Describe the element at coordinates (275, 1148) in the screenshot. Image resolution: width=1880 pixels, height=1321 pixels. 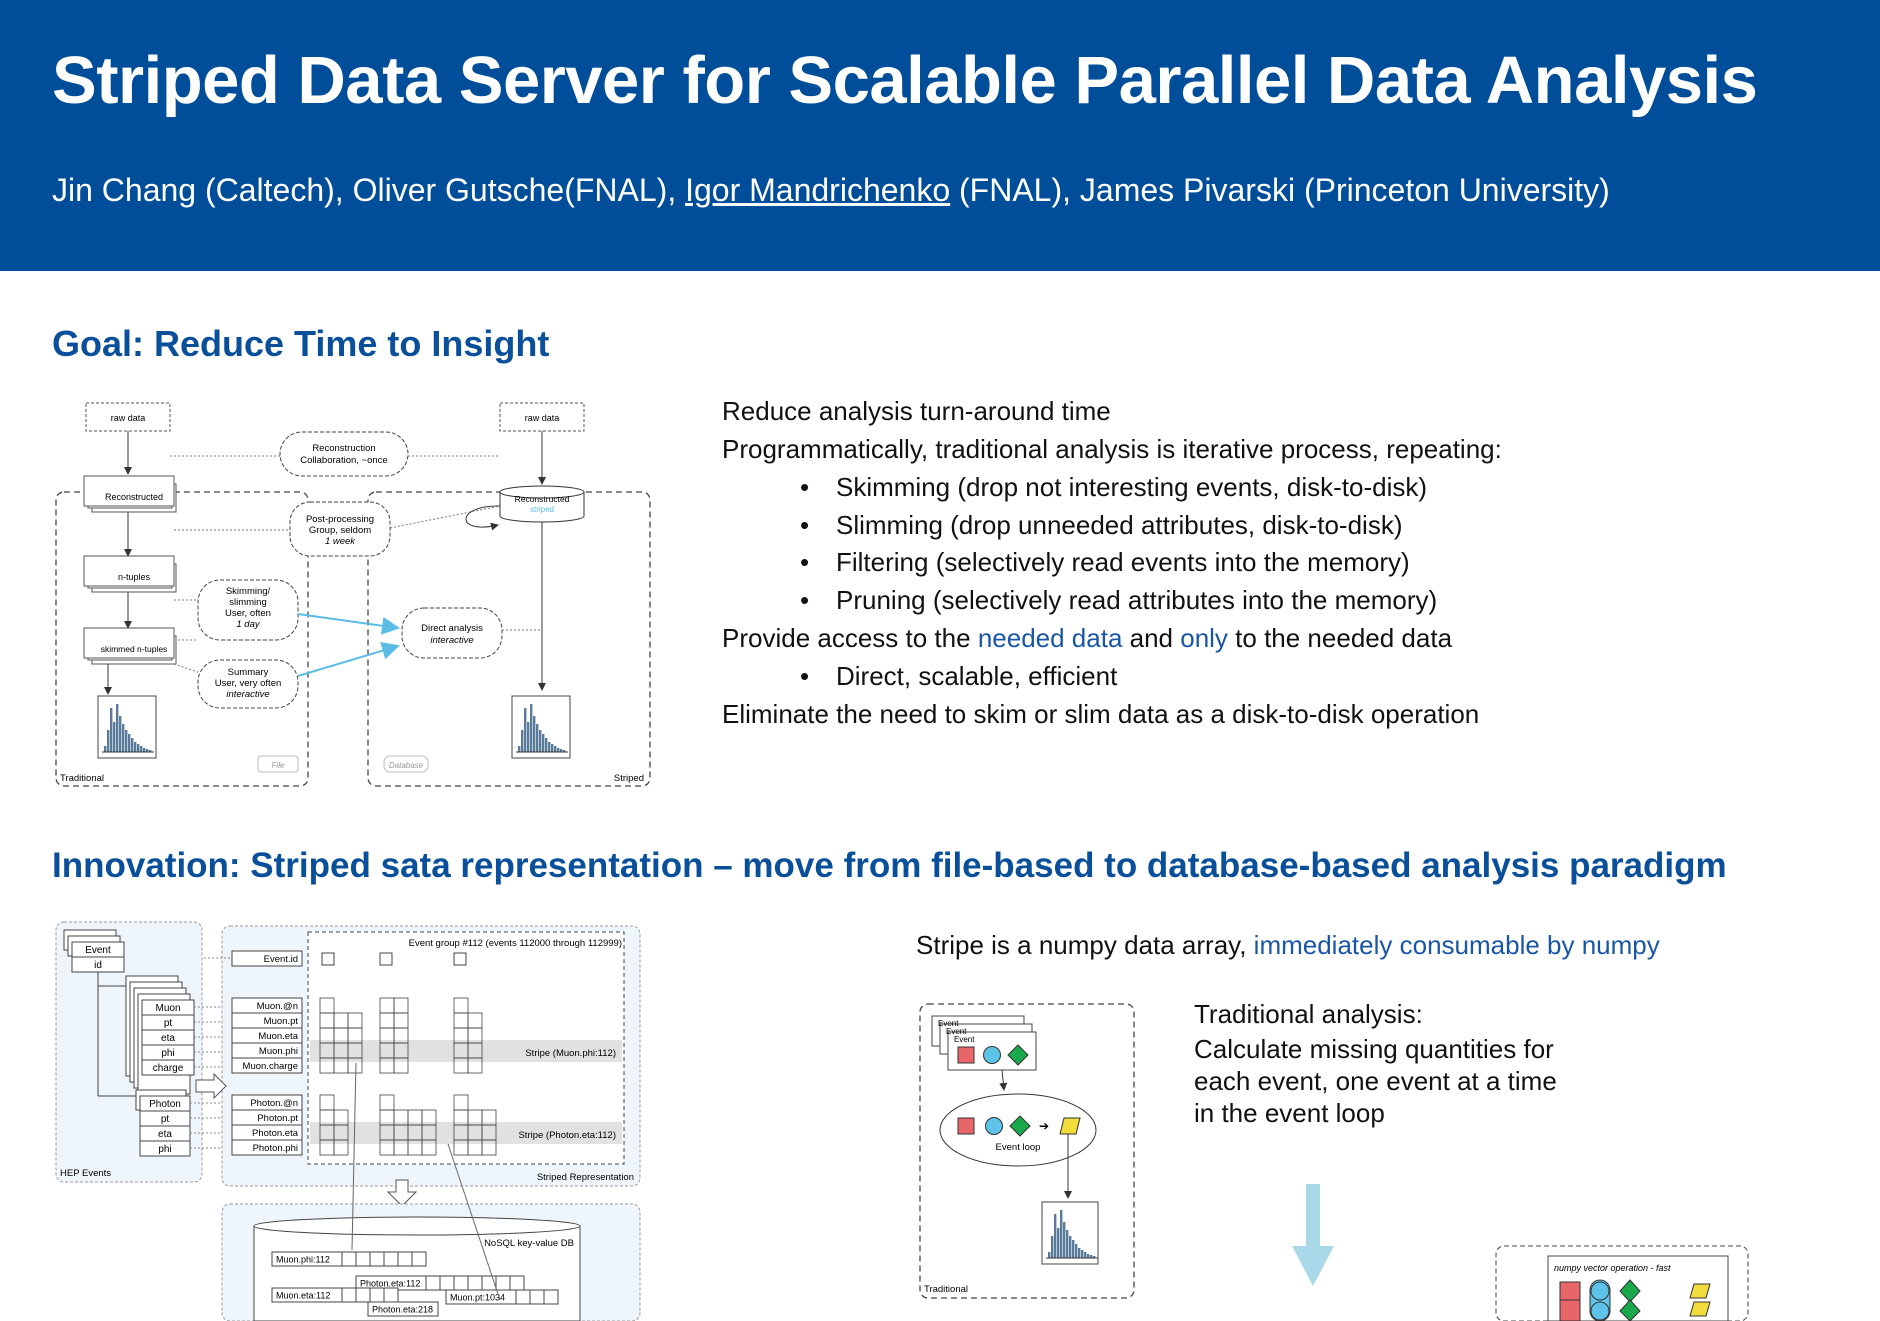
I see `photon-column: Photon.phi` at that location.